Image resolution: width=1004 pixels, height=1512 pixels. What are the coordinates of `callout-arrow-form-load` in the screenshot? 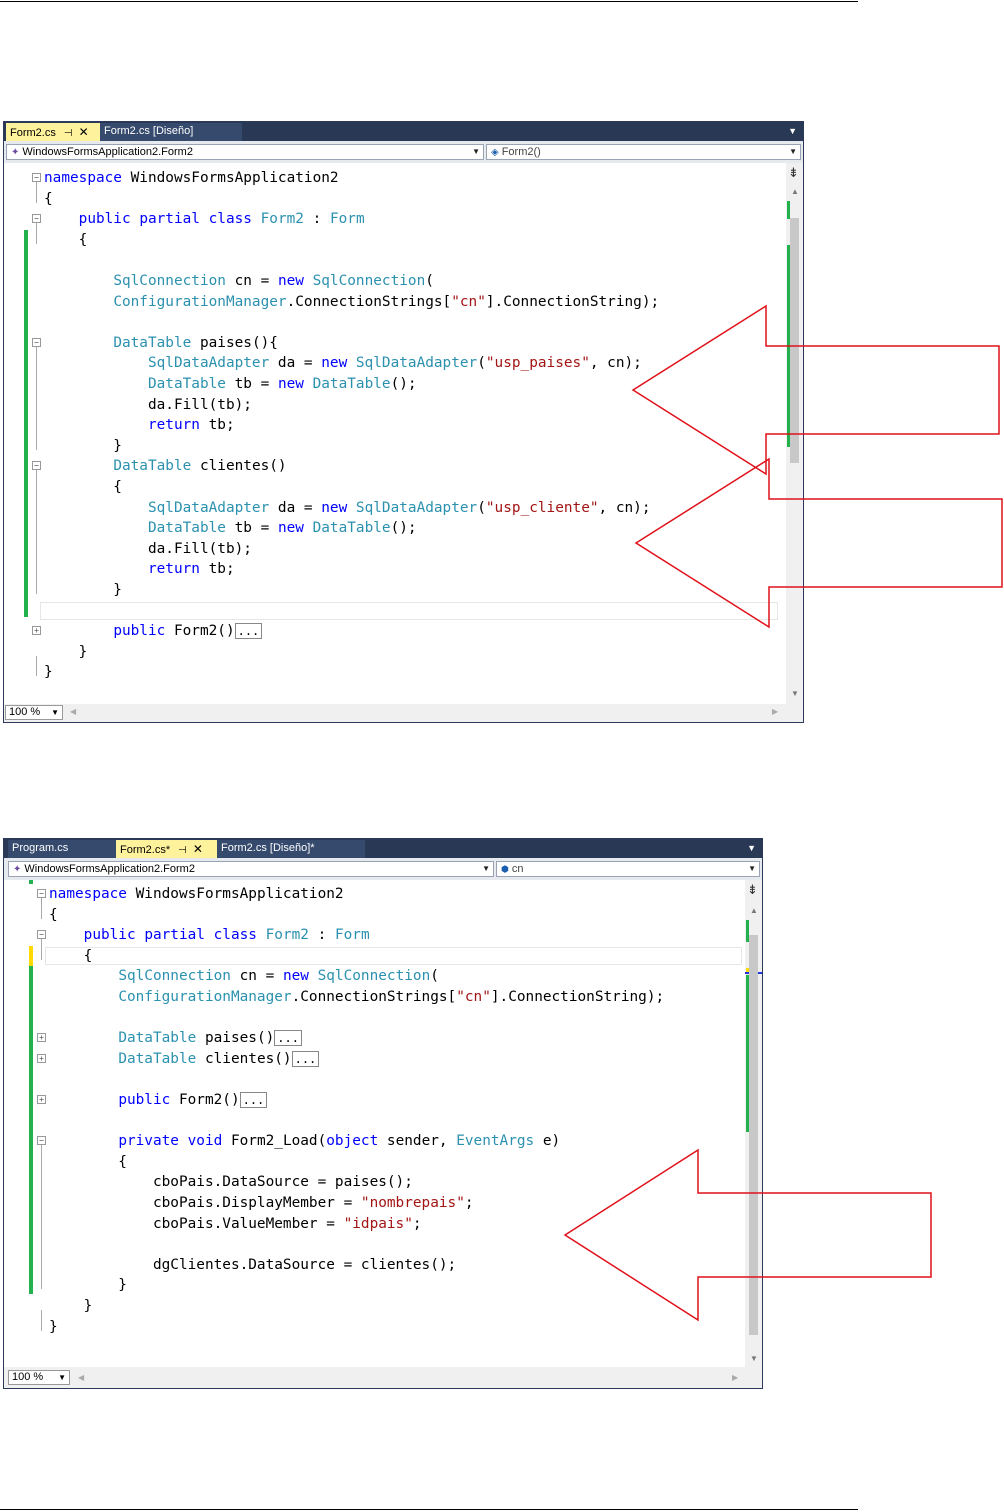 It's located at (747, 1235).